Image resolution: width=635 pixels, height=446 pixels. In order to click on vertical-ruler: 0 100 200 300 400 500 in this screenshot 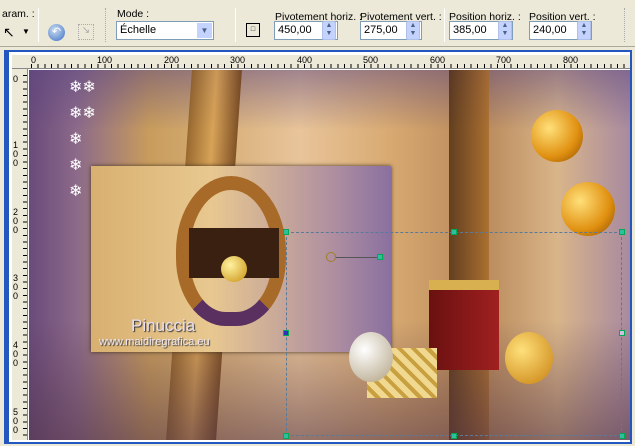, I will do `click(20, 254)`.